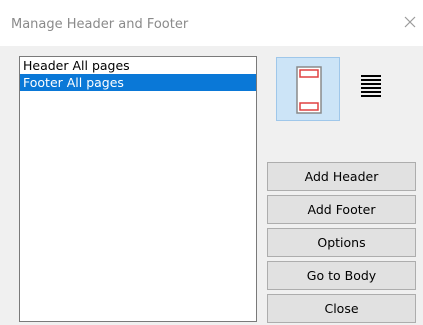  What do you see at coordinates (73, 82) in the screenshot?
I see `list-item-label: Footer All pages` at bounding box center [73, 82].